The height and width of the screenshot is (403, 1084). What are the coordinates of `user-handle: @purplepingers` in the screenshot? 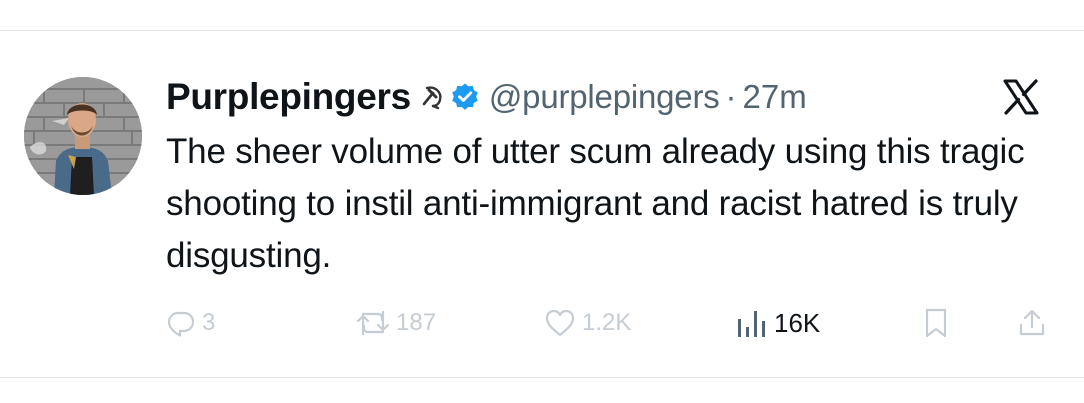 It's located at (604, 97).